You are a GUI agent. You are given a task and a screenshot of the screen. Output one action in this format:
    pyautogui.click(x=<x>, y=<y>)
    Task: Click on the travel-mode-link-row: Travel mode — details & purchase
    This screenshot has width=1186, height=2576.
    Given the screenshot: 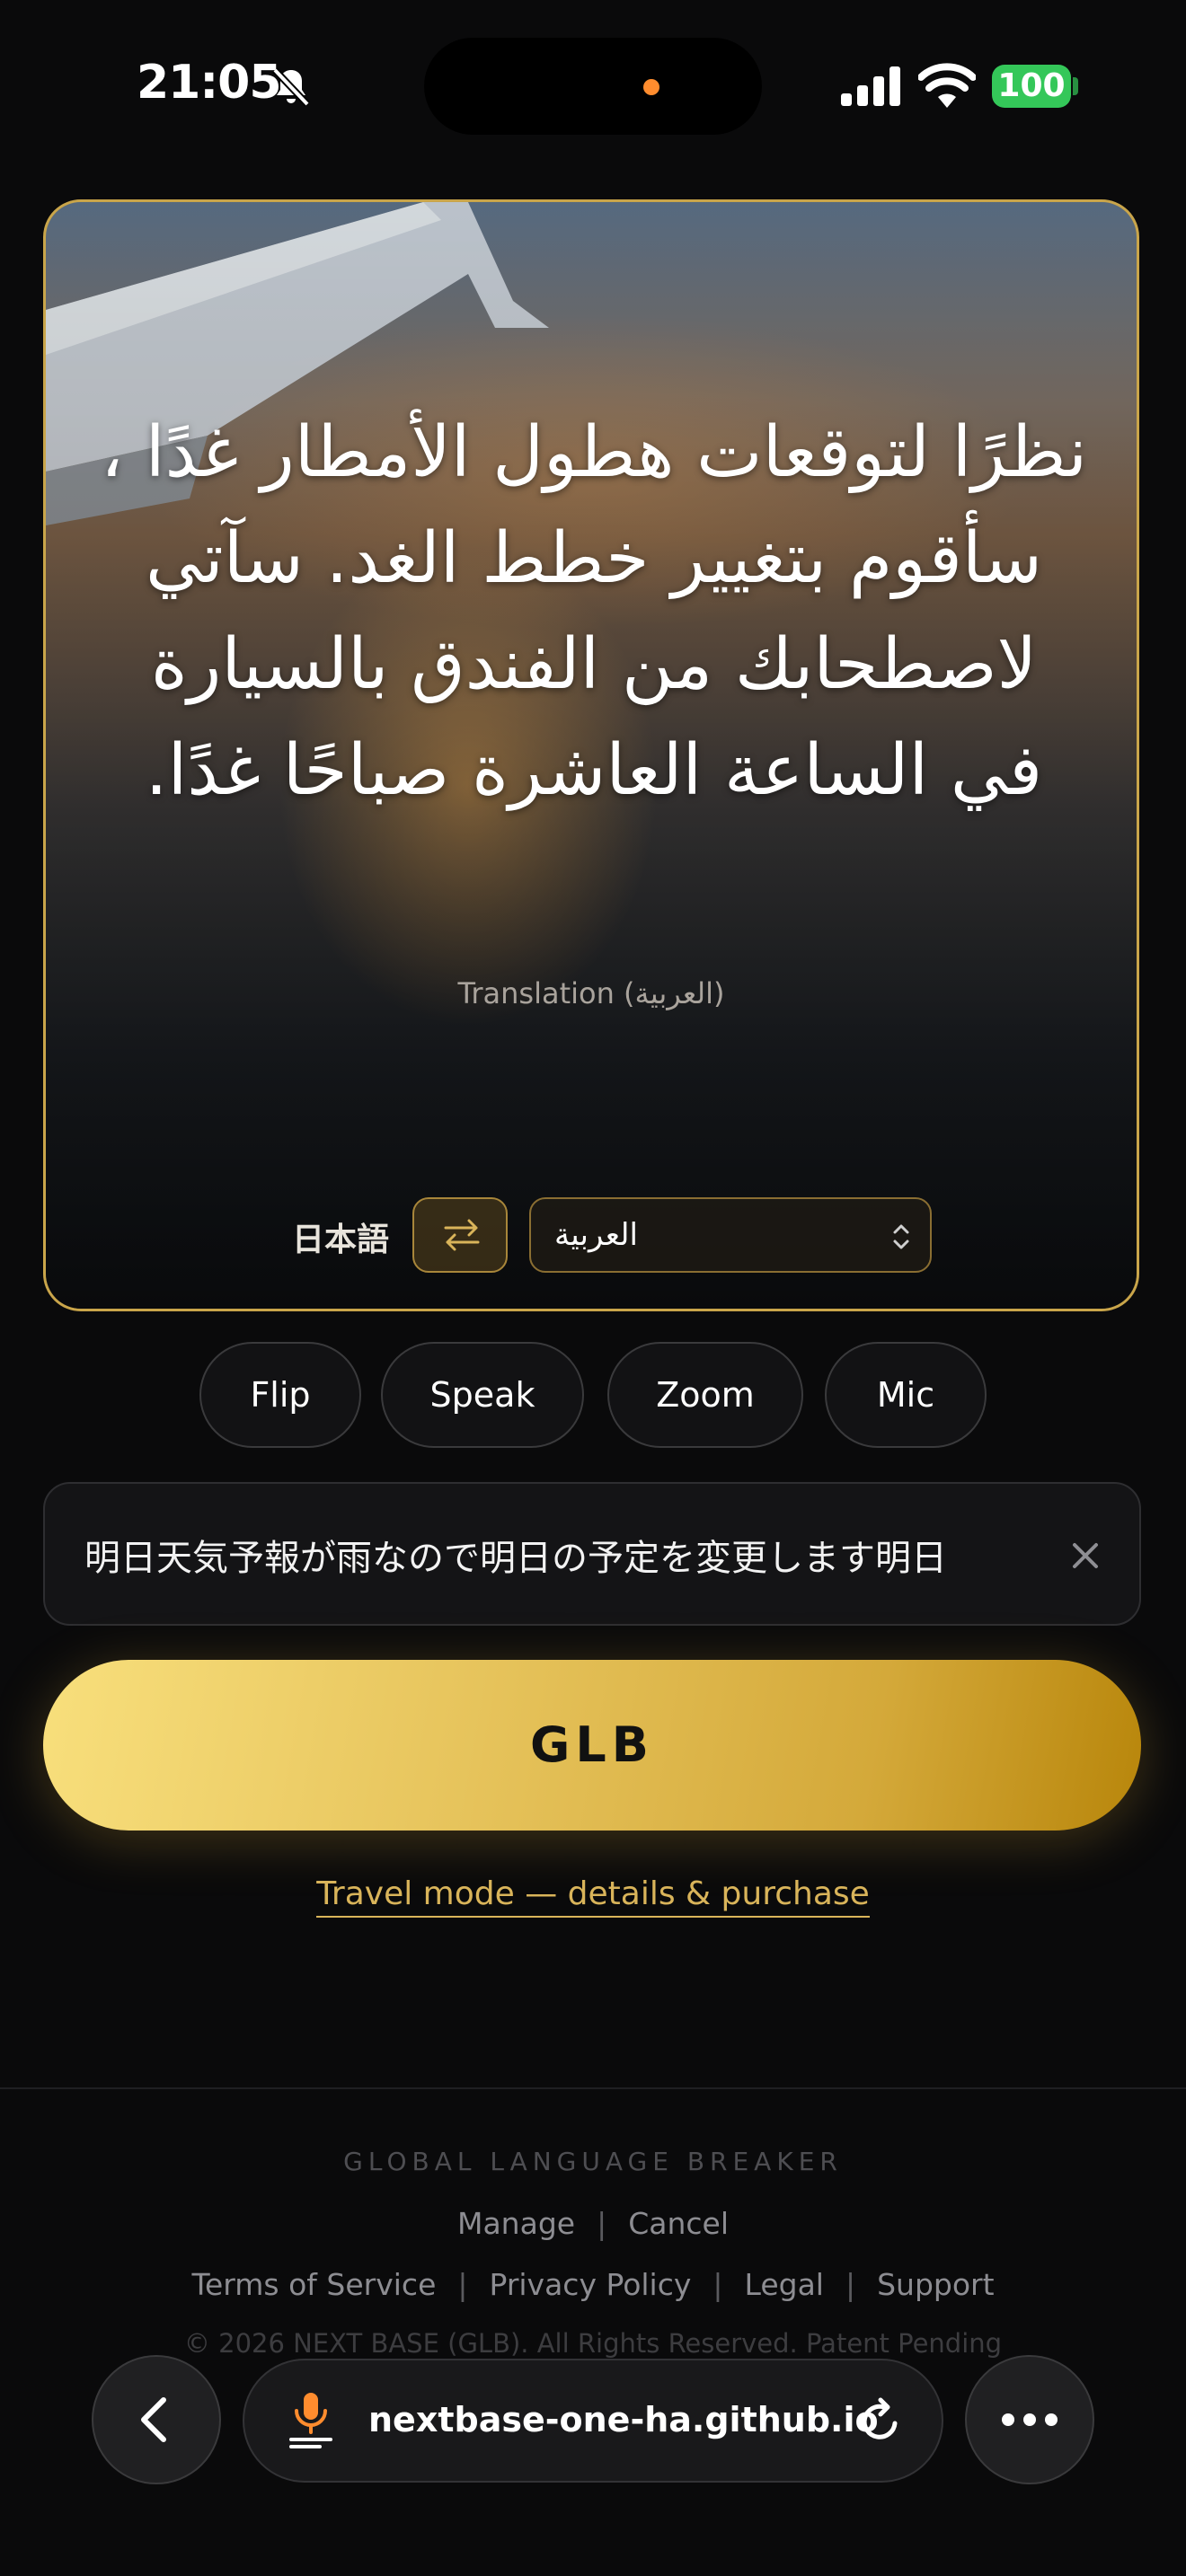 What is the action you would take?
    pyautogui.click(x=593, y=1896)
    